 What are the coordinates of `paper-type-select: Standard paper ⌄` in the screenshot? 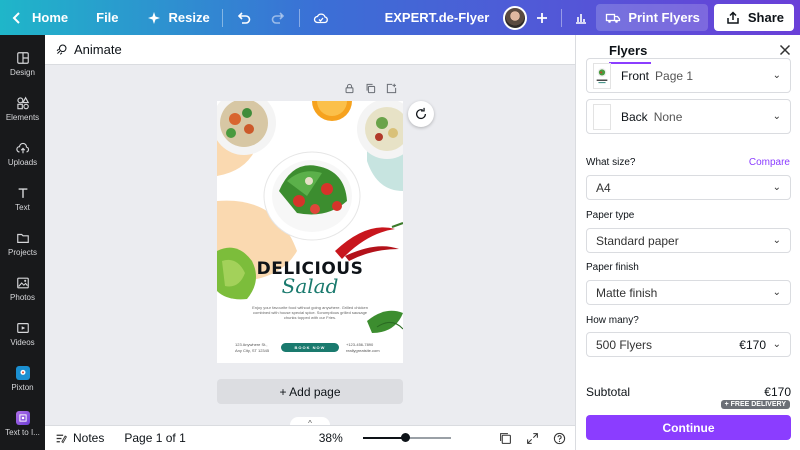 It's located at (688, 240).